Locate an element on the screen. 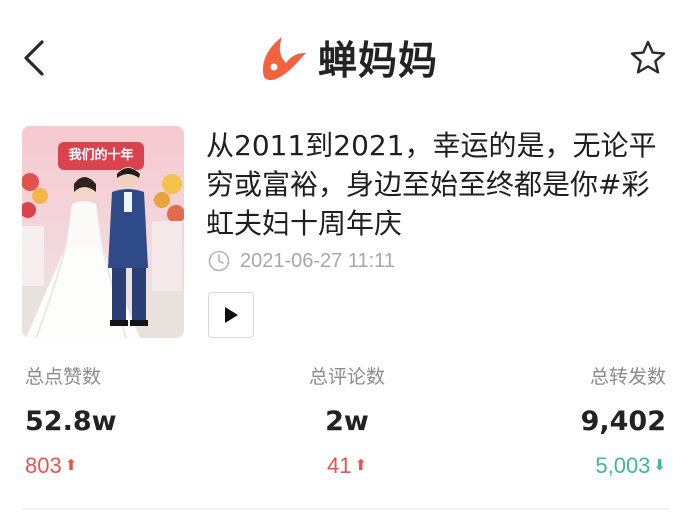  stat-comments: 总评论数 2w 41 ⬆ is located at coordinates (347, 421).